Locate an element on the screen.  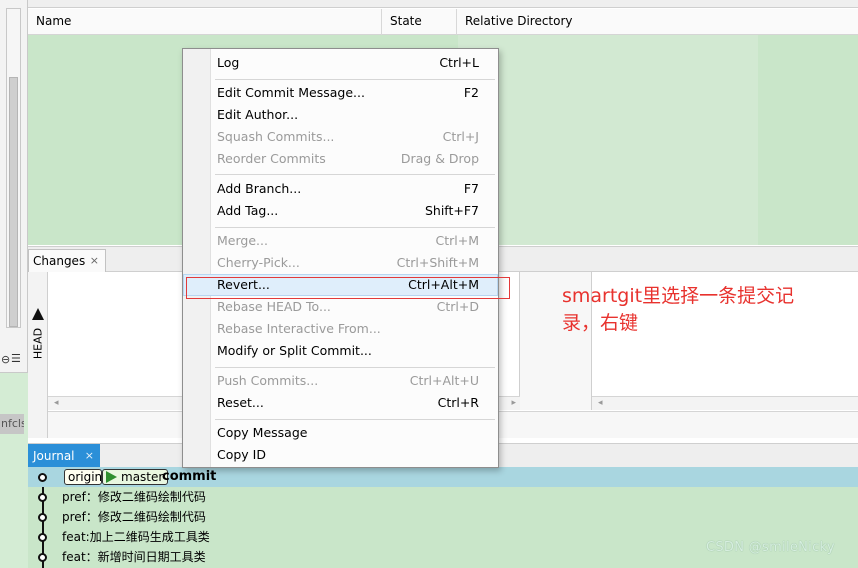
head-label: HEAD is located at coordinates (38, 343).